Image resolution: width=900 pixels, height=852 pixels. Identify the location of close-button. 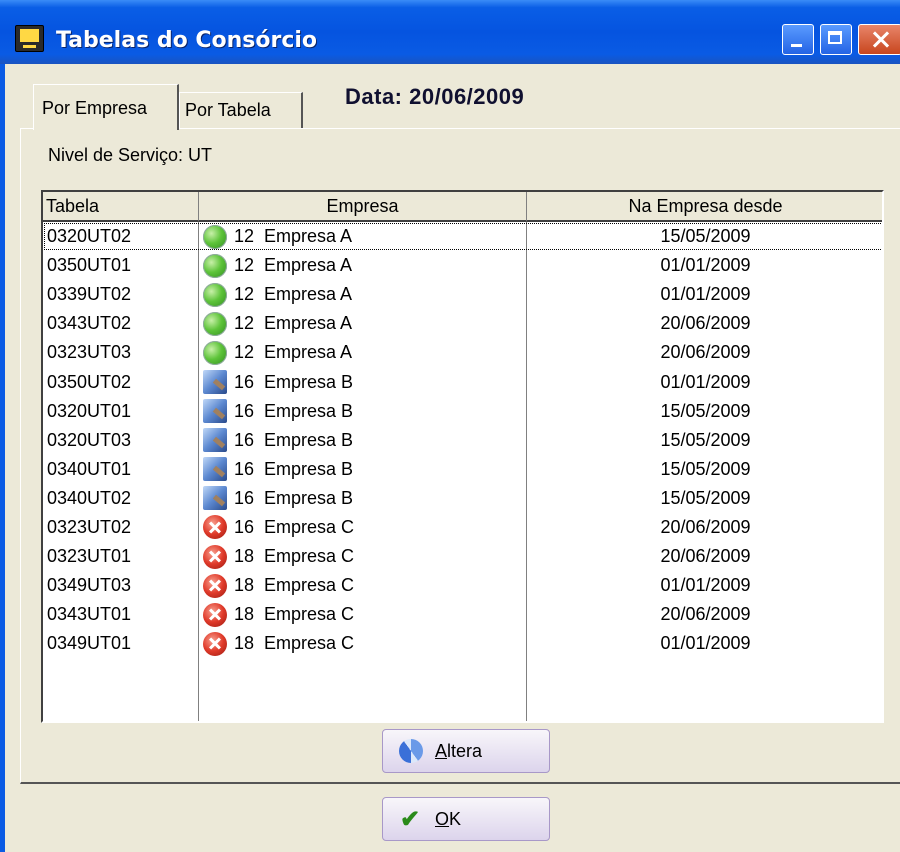
(879, 39).